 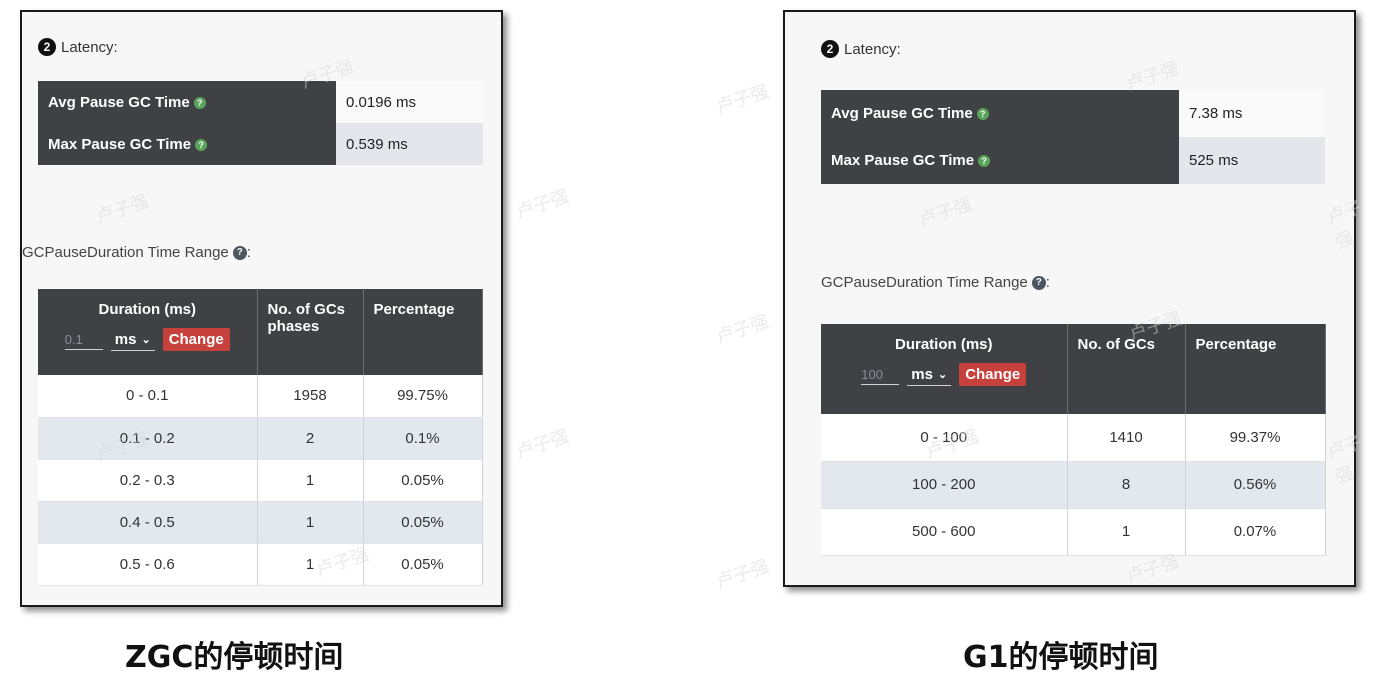 I want to click on table-row: 0.2 - 0.3 1 0.05%, so click(x=260, y=480).